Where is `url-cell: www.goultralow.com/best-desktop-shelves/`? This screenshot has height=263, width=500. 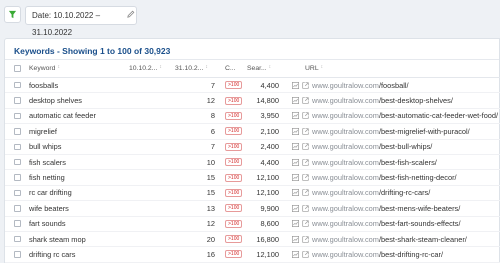
url-cell: www.goultralow.com/best-desktop-shelves/ is located at coordinates (401, 100).